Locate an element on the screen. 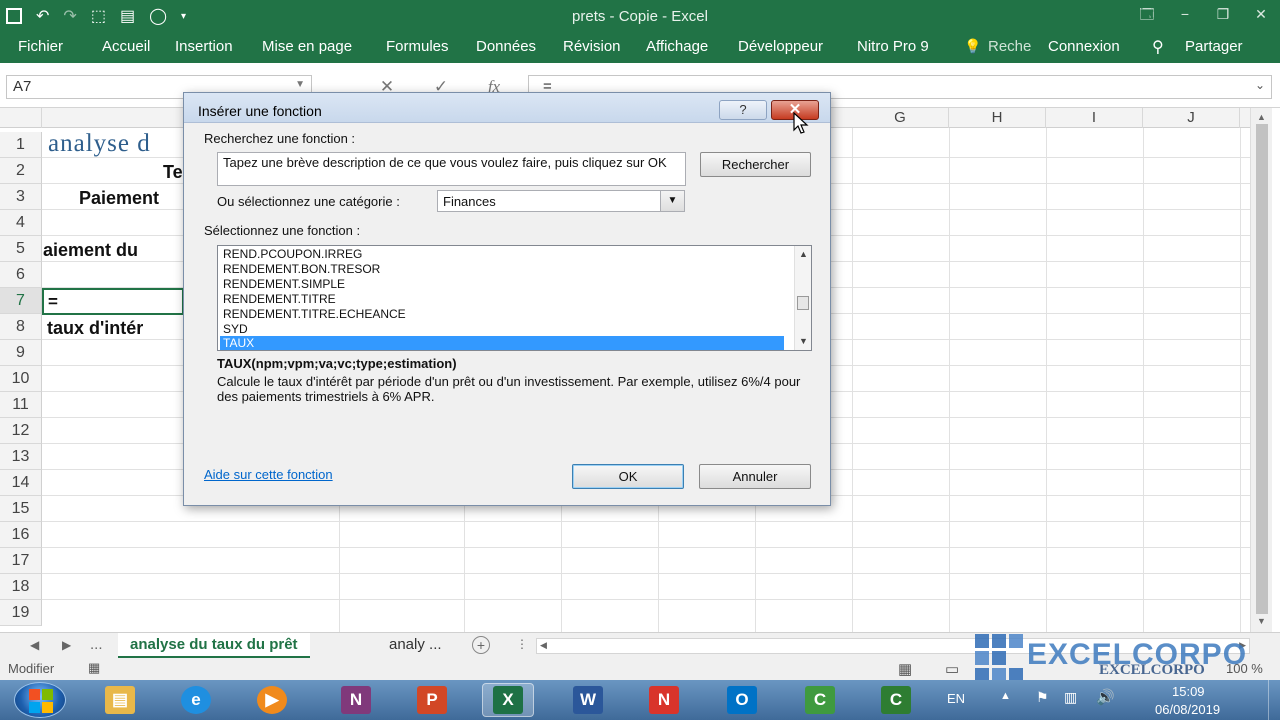 The width and height of the screenshot is (1280, 720). row-header-15: 15 is located at coordinates (21, 509).